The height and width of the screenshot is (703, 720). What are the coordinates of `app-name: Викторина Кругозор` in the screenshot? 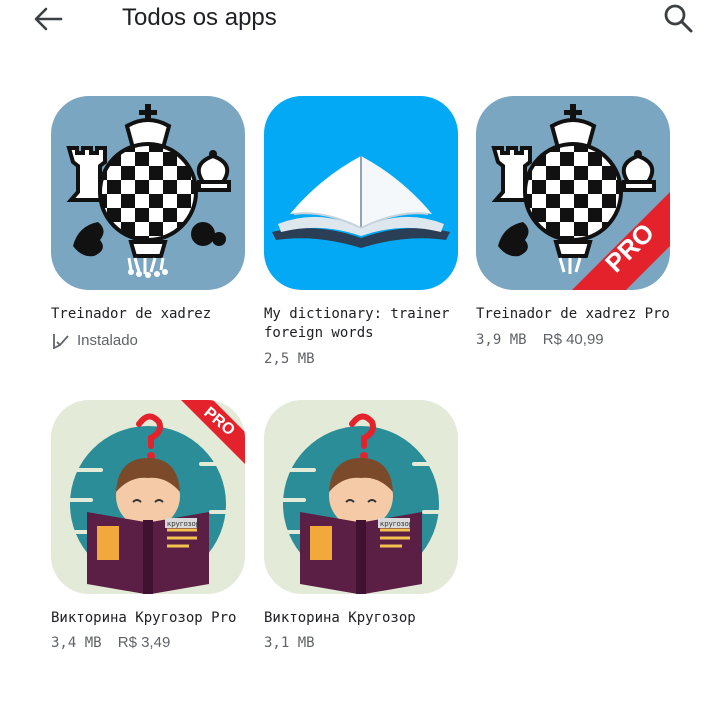 It's located at (364, 618).